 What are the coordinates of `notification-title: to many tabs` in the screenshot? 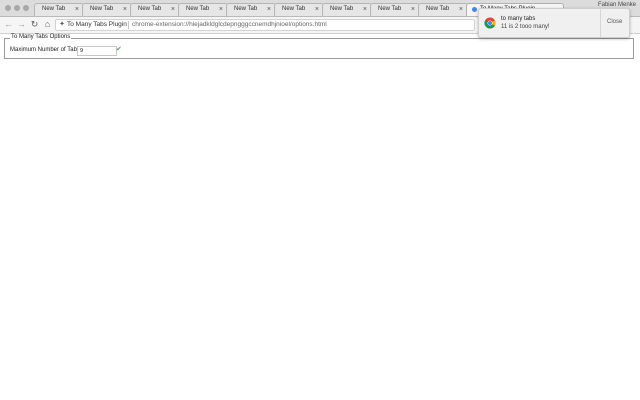 It's located at (518, 19).